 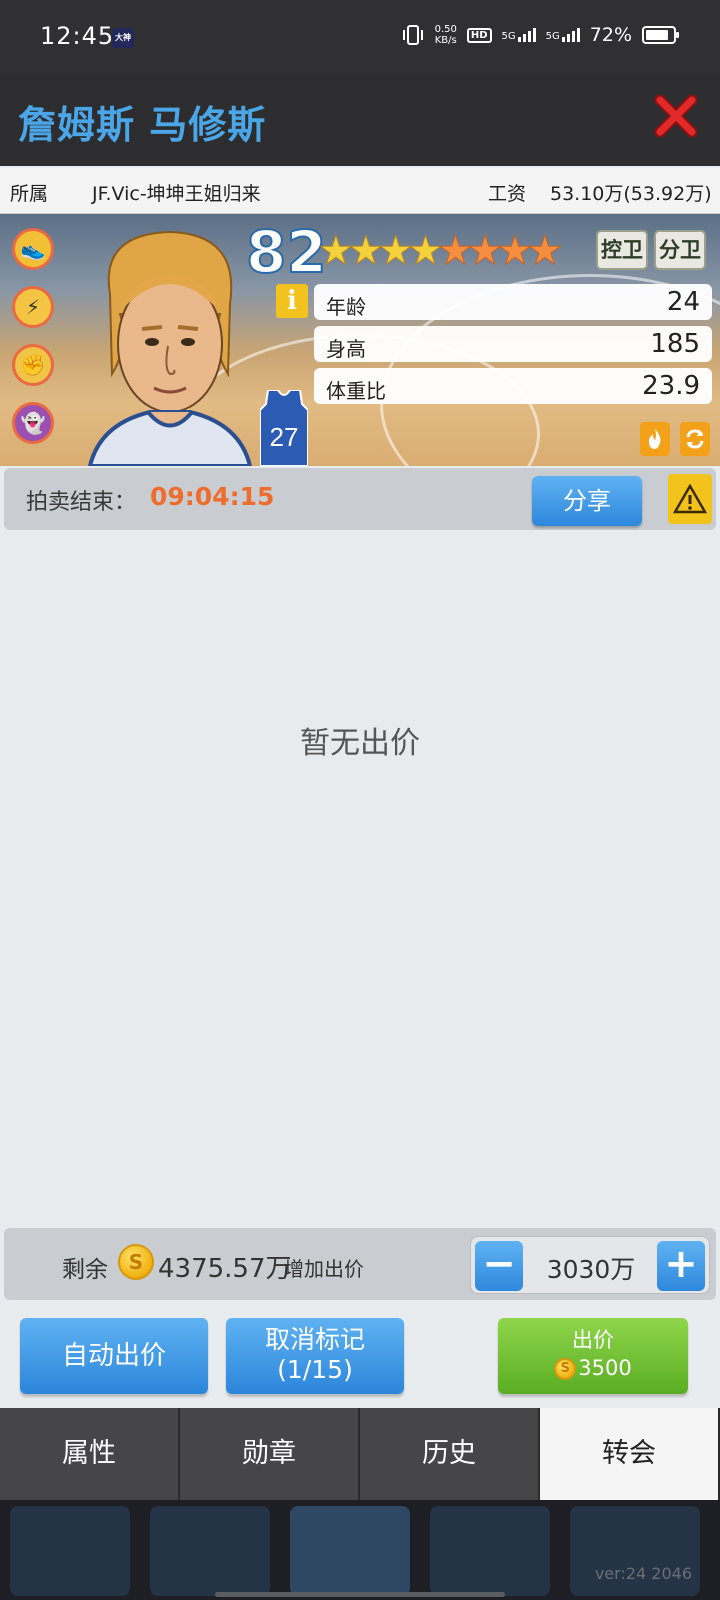 What do you see at coordinates (284, 437) in the screenshot?
I see `jersey-number: 27` at bounding box center [284, 437].